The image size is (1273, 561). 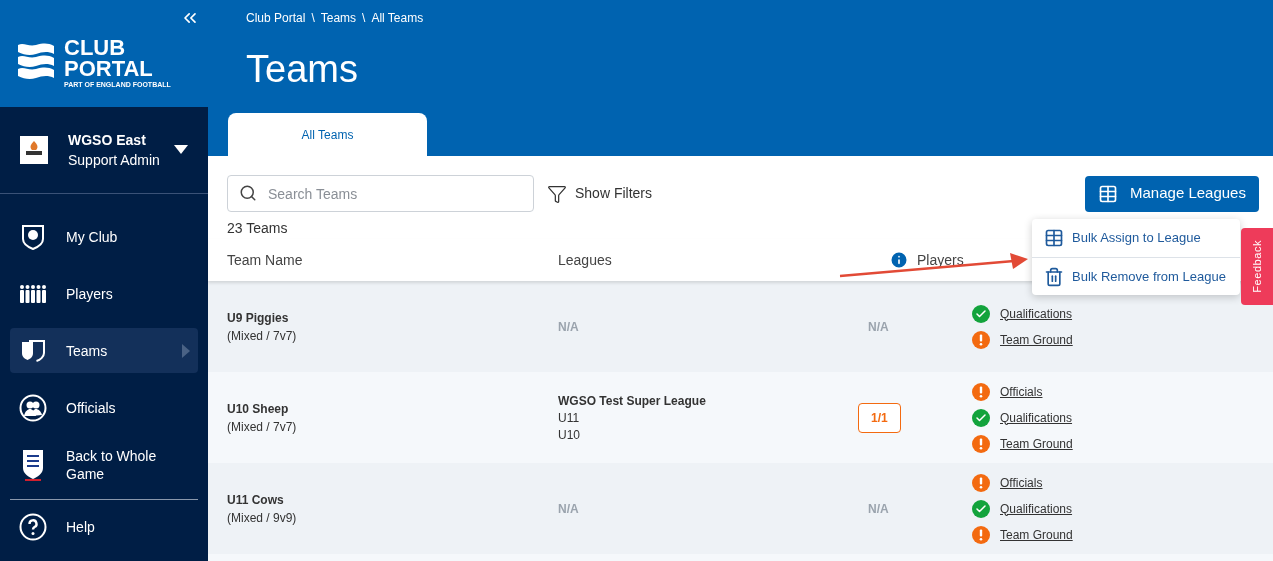 What do you see at coordinates (262, 518) in the screenshot?
I see `team-format: (Mixed / 9v9)` at bounding box center [262, 518].